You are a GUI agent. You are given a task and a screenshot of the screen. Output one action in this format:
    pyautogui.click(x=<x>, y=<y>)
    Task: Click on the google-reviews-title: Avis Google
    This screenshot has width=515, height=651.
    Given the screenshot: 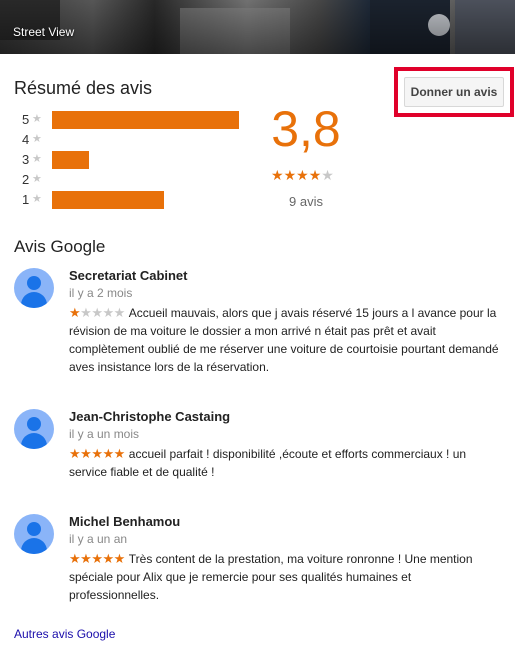 What is the action you would take?
    pyautogui.click(x=60, y=246)
    